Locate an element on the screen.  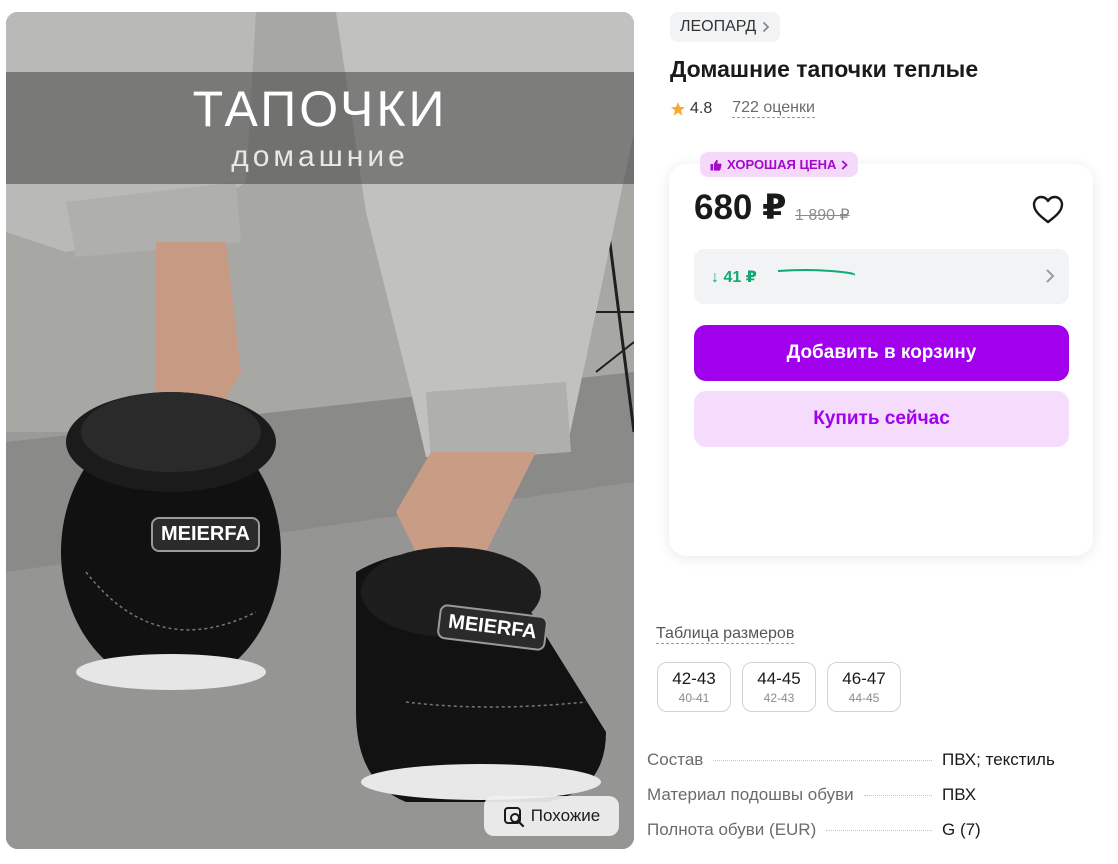
image-search-icon is located at coordinates (513, 817).